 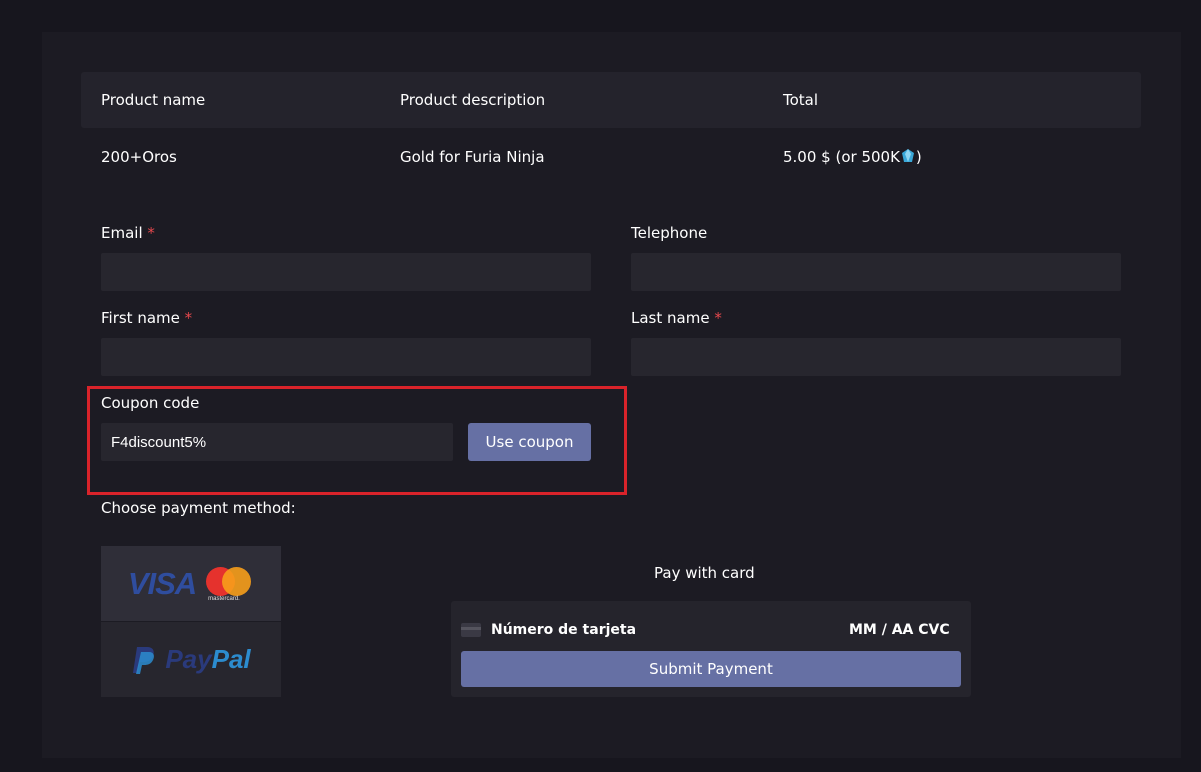 What do you see at coordinates (346, 357) in the screenshot?
I see `first-name-input` at bounding box center [346, 357].